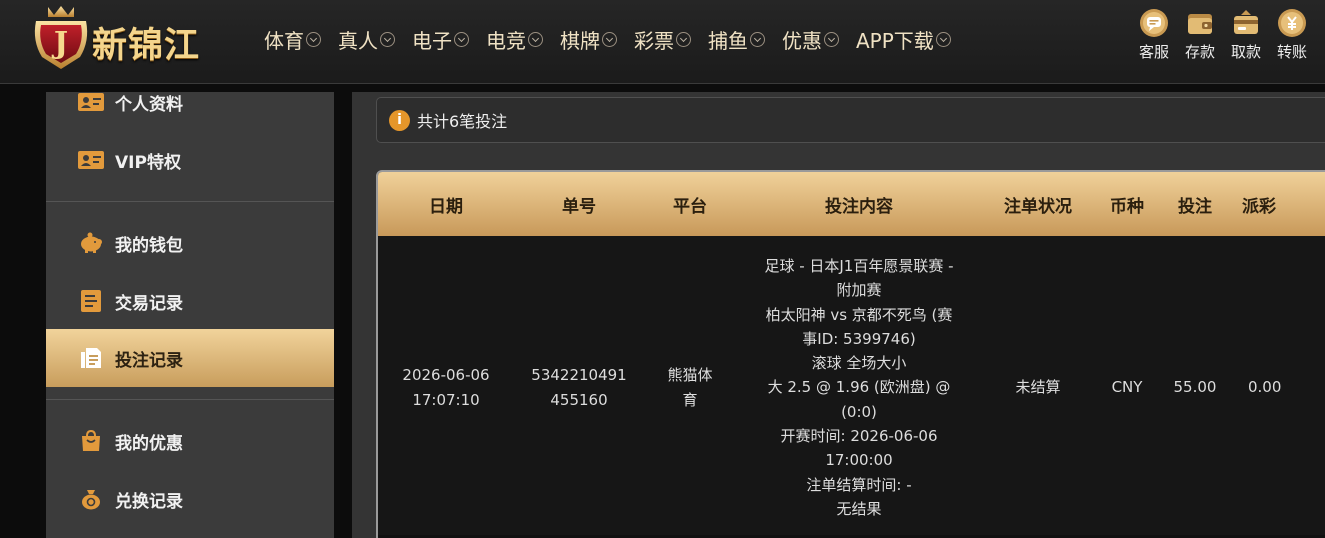  I want to click on gift-bag-icon, so click(91, 441).